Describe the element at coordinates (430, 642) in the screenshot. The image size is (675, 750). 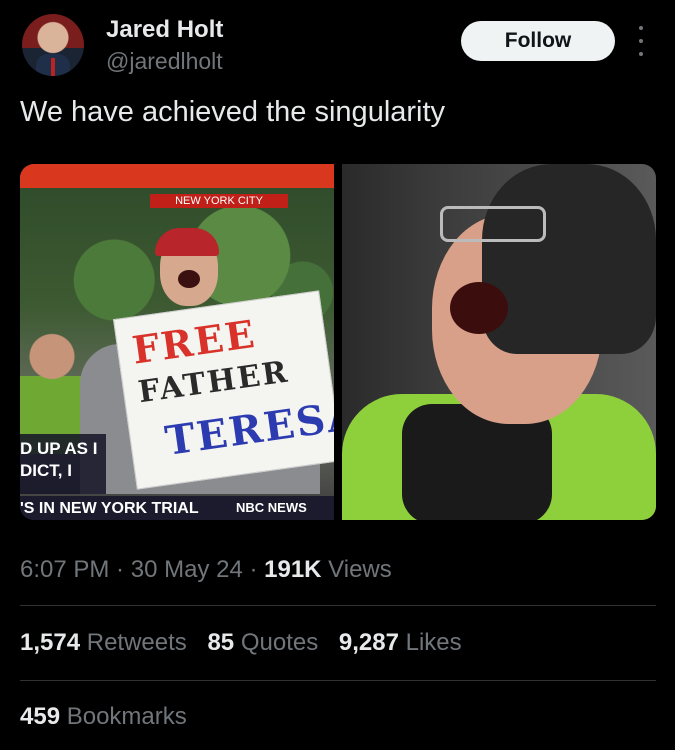
I see `likes-label: Likes` at that location.